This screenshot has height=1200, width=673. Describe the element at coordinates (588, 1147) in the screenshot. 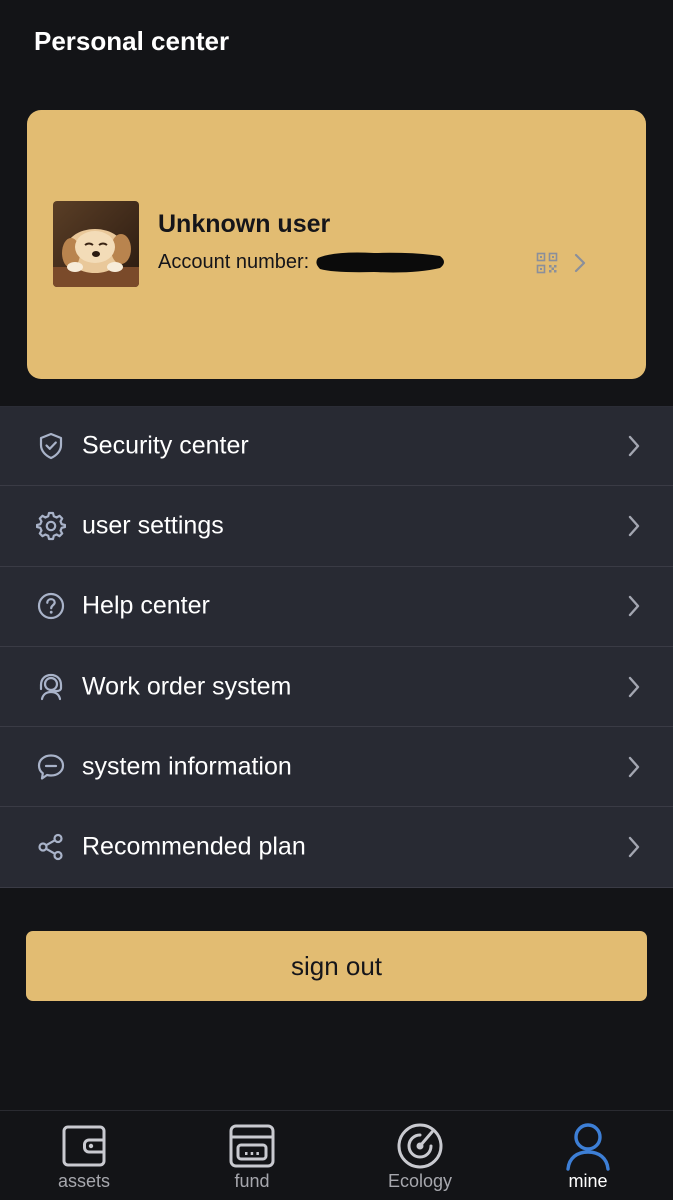

I see `user-icon` at that location.